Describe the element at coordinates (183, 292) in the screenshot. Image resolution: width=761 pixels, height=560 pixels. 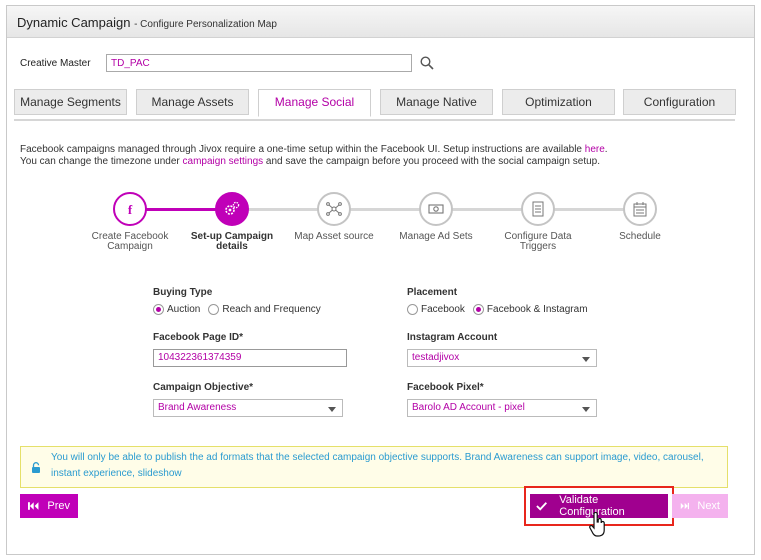
I see `buying-type-label: Buying Type` at that location.